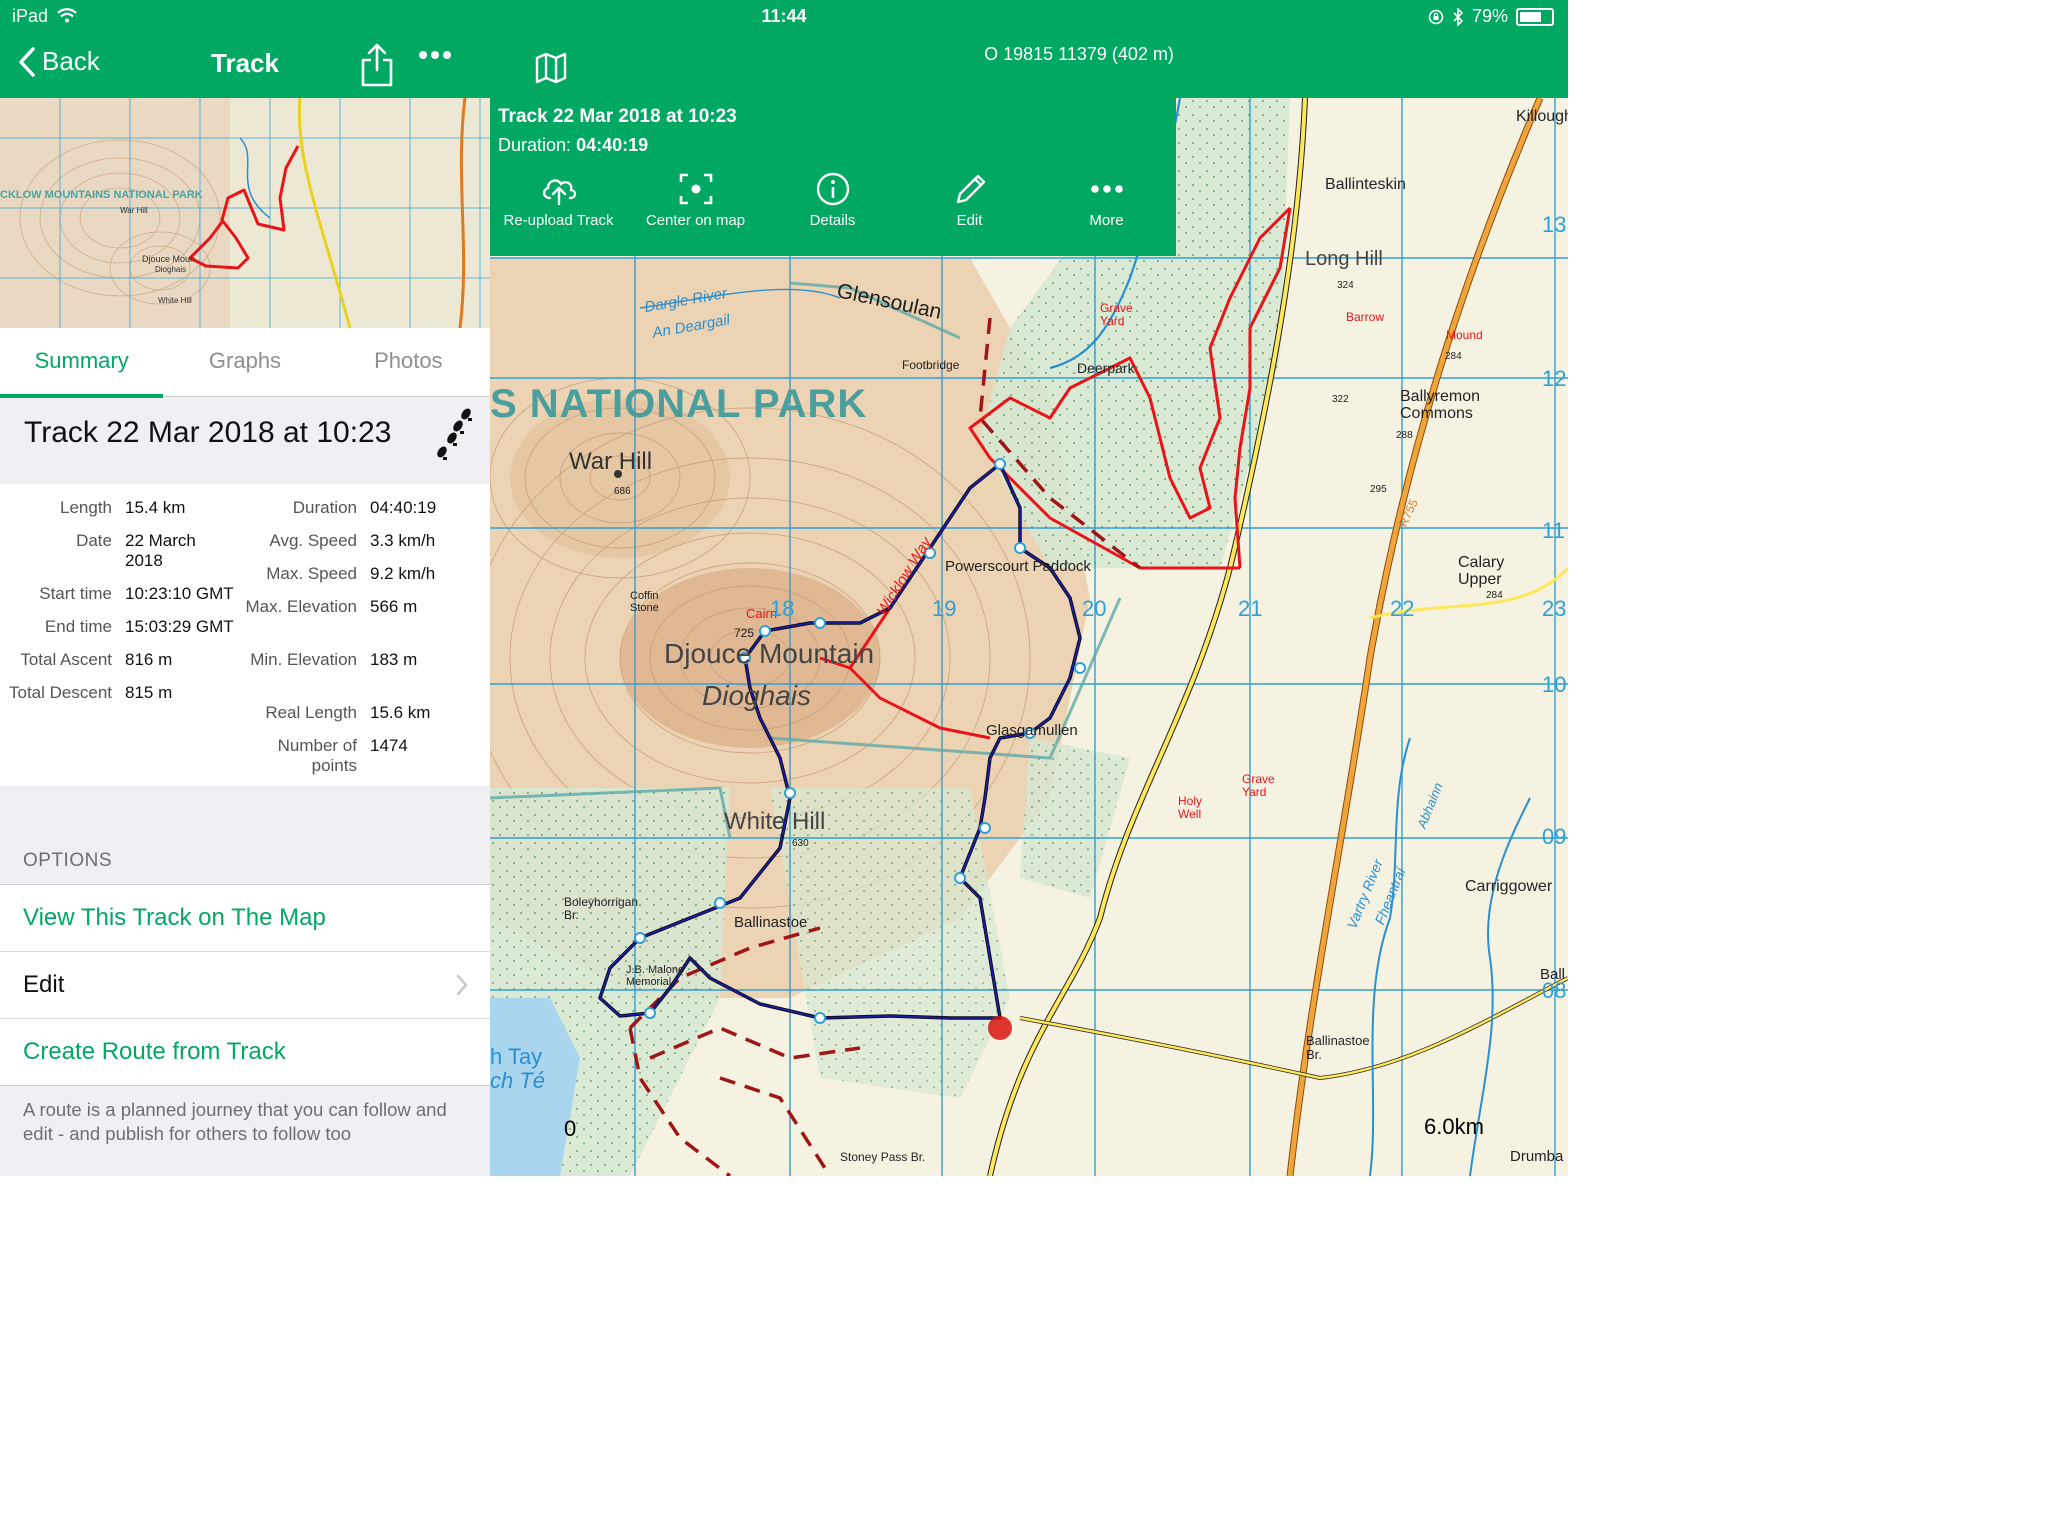 This screenshot has height=1536, width=2048. I want to click on track-title-row: Track 22 Mar 2018 at 10:23, so click(245, 441).